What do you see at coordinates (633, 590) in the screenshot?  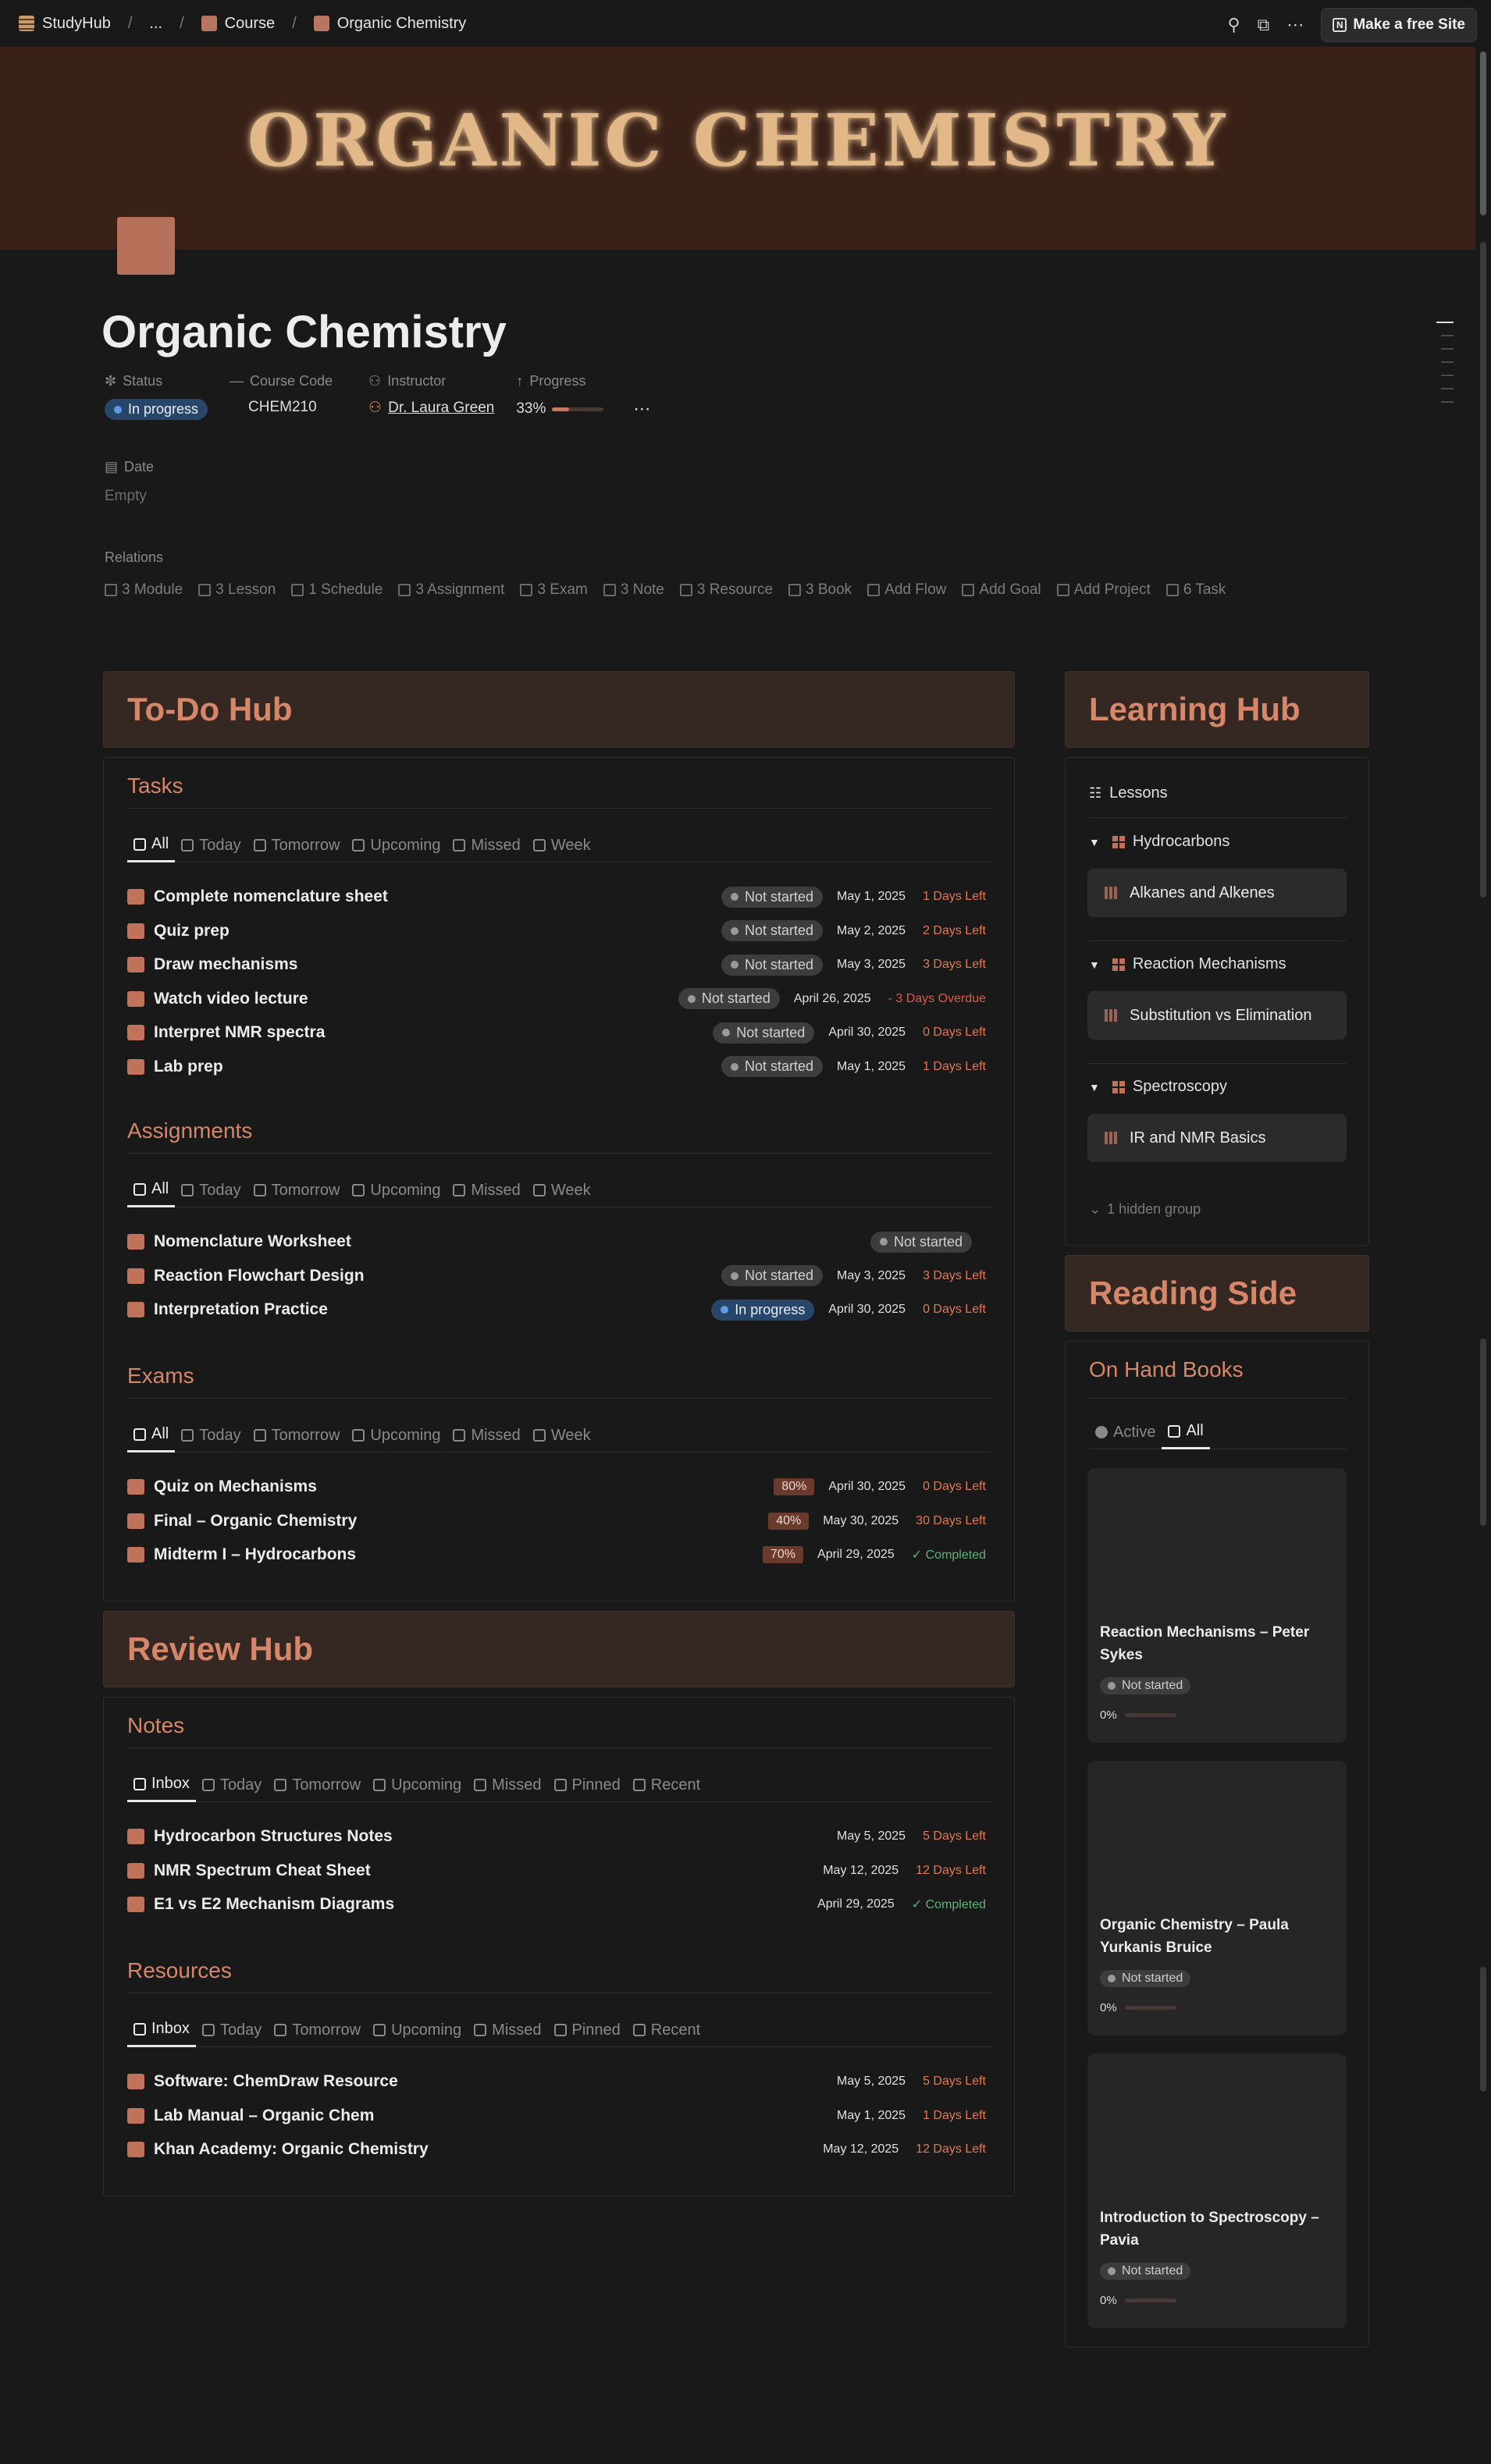 I see `relation-note: 3 Note` at bounding box center [633, 590].